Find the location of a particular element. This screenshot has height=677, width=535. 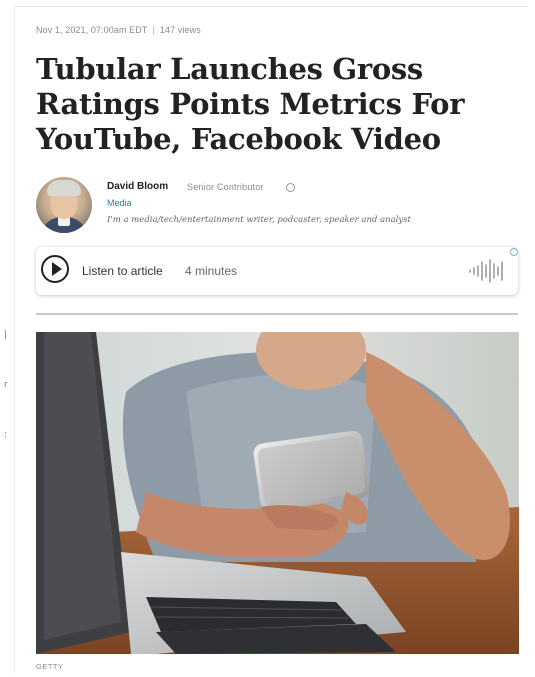

article-meta: Nov 1, 2021, 07:00am EDT | 147 views is located at coordinates (118, 30).